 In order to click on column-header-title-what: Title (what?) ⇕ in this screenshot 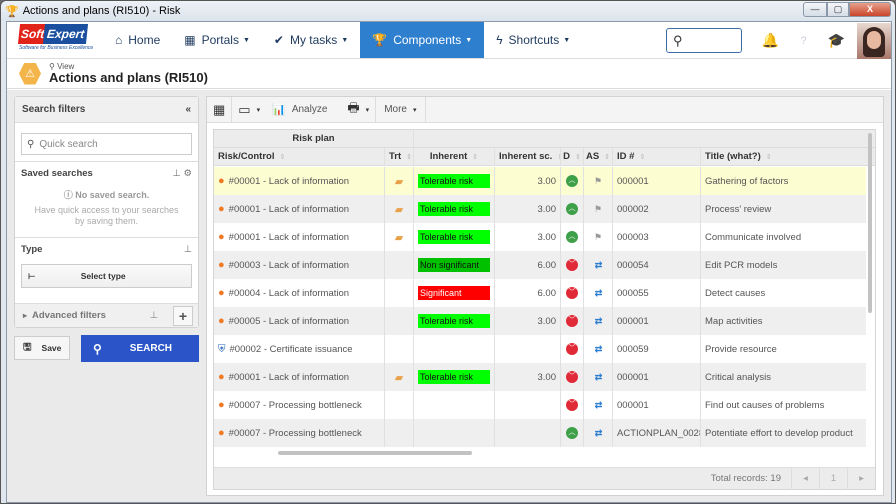, I will do `click(783, 156)`.